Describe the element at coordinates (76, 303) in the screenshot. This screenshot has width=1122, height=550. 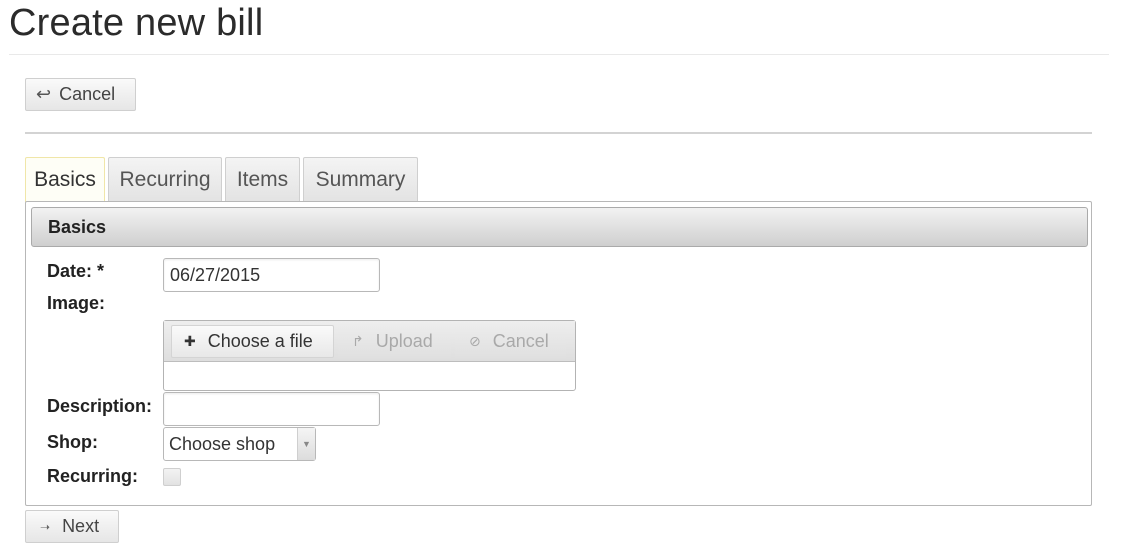
I see `image-label: Image:` at that location.